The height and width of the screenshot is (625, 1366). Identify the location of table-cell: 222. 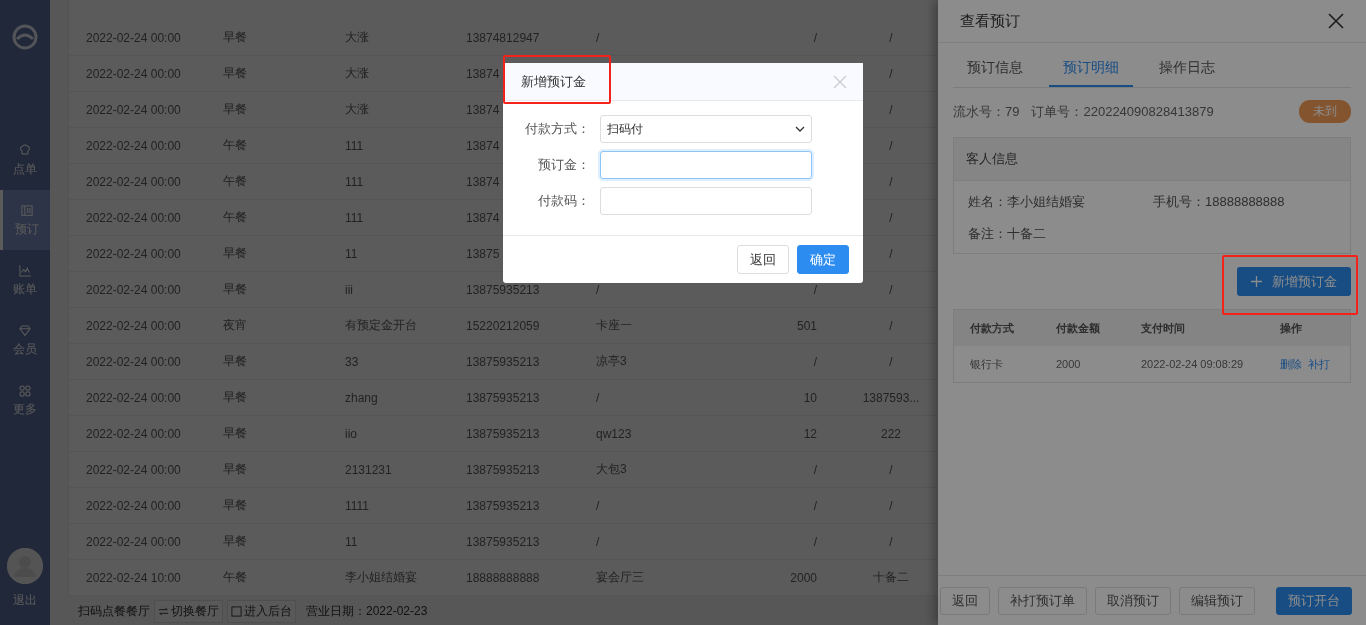
(891, 433).